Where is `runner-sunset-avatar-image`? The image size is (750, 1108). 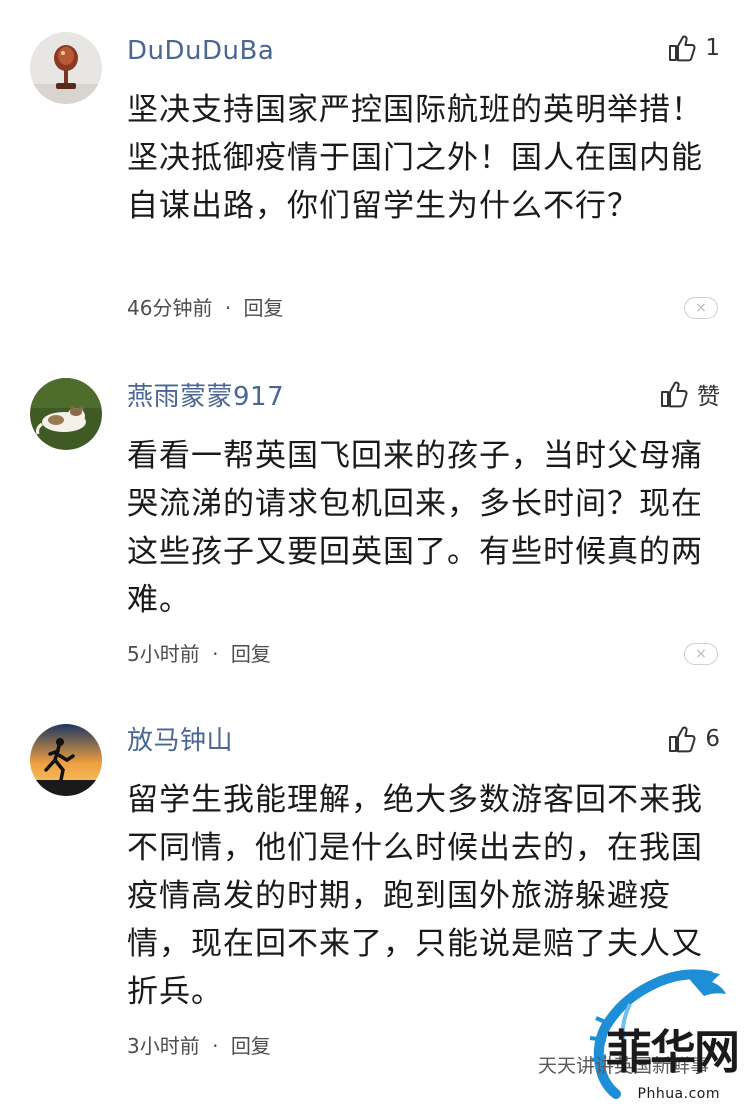 runner-sunset-avatar-image is located at coordinates (66, 760).